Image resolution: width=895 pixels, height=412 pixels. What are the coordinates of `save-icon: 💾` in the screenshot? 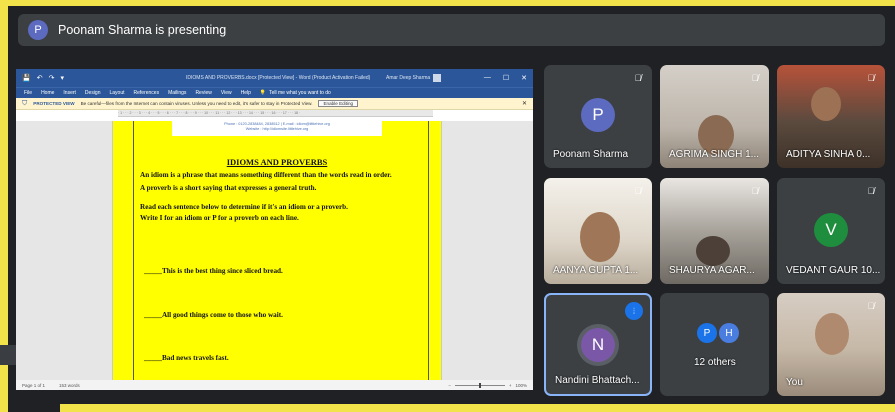 It's located at (26, 78).